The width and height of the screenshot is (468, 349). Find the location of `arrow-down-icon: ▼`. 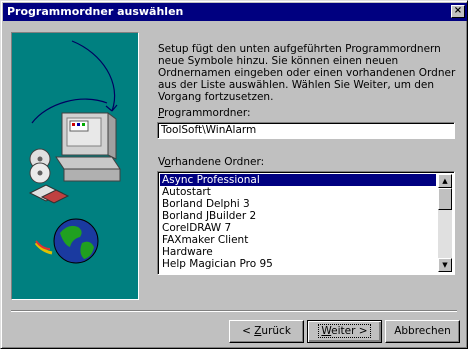

arrow-down-icon: ▼ is located at coordinates (445, 265).